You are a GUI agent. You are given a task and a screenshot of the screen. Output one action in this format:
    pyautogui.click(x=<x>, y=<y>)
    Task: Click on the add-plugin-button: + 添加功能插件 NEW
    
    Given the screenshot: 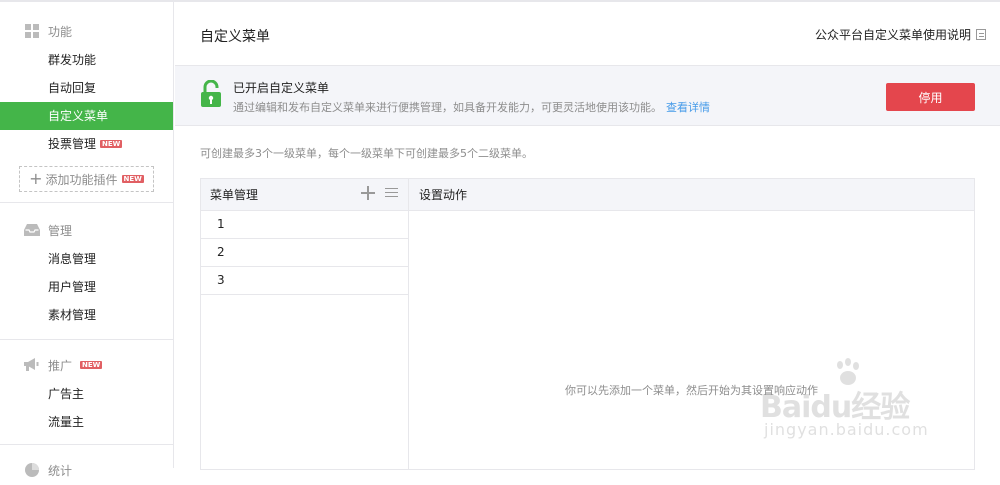 What is the action you would take?
    pyautogui.click(x=86, y=179)
    